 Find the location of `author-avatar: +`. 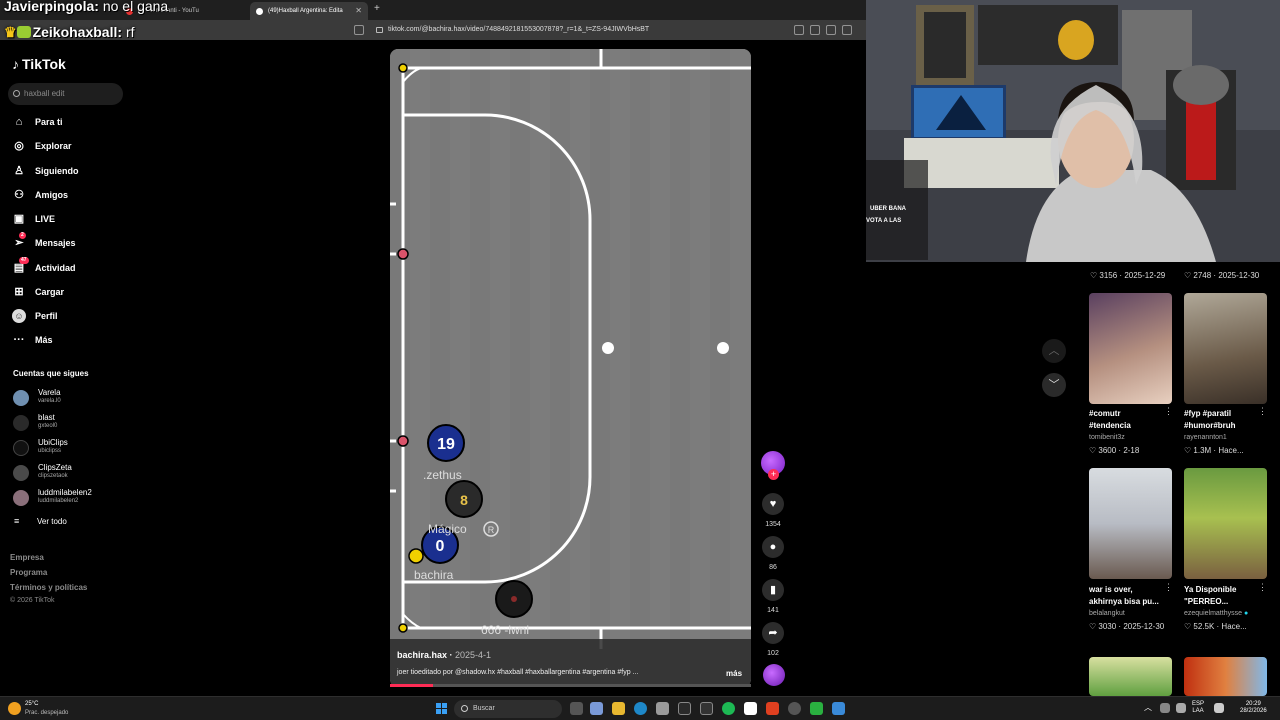

author-avatar: + is located at coordinates (773, 465).